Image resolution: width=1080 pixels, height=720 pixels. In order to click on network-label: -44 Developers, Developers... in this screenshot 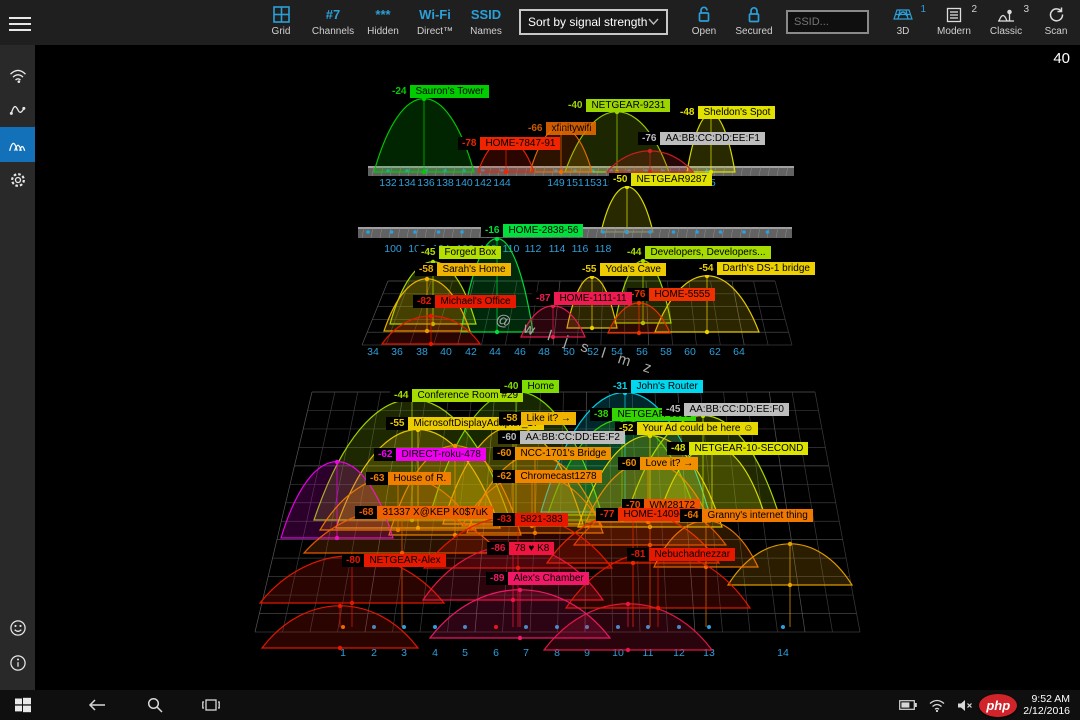, I will do `click(697, 252)`.